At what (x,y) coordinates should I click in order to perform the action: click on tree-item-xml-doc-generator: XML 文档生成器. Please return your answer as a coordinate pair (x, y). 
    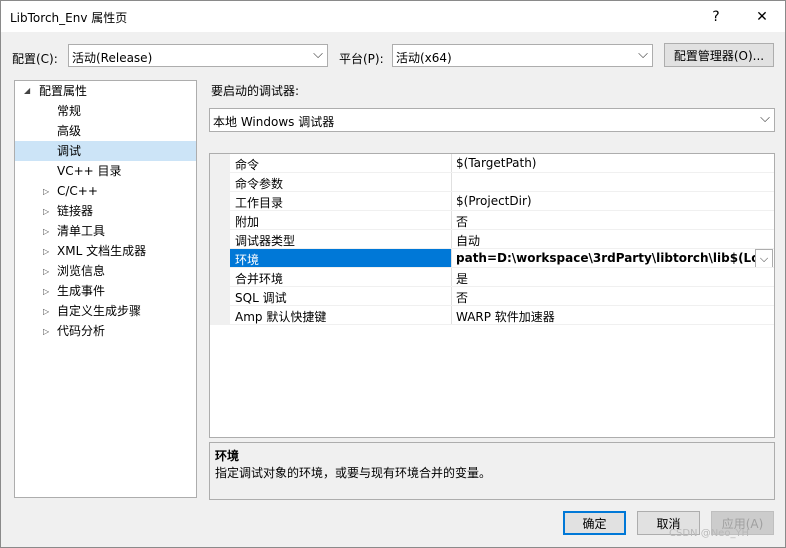
    Looking at the image, I should click on (101, 251).